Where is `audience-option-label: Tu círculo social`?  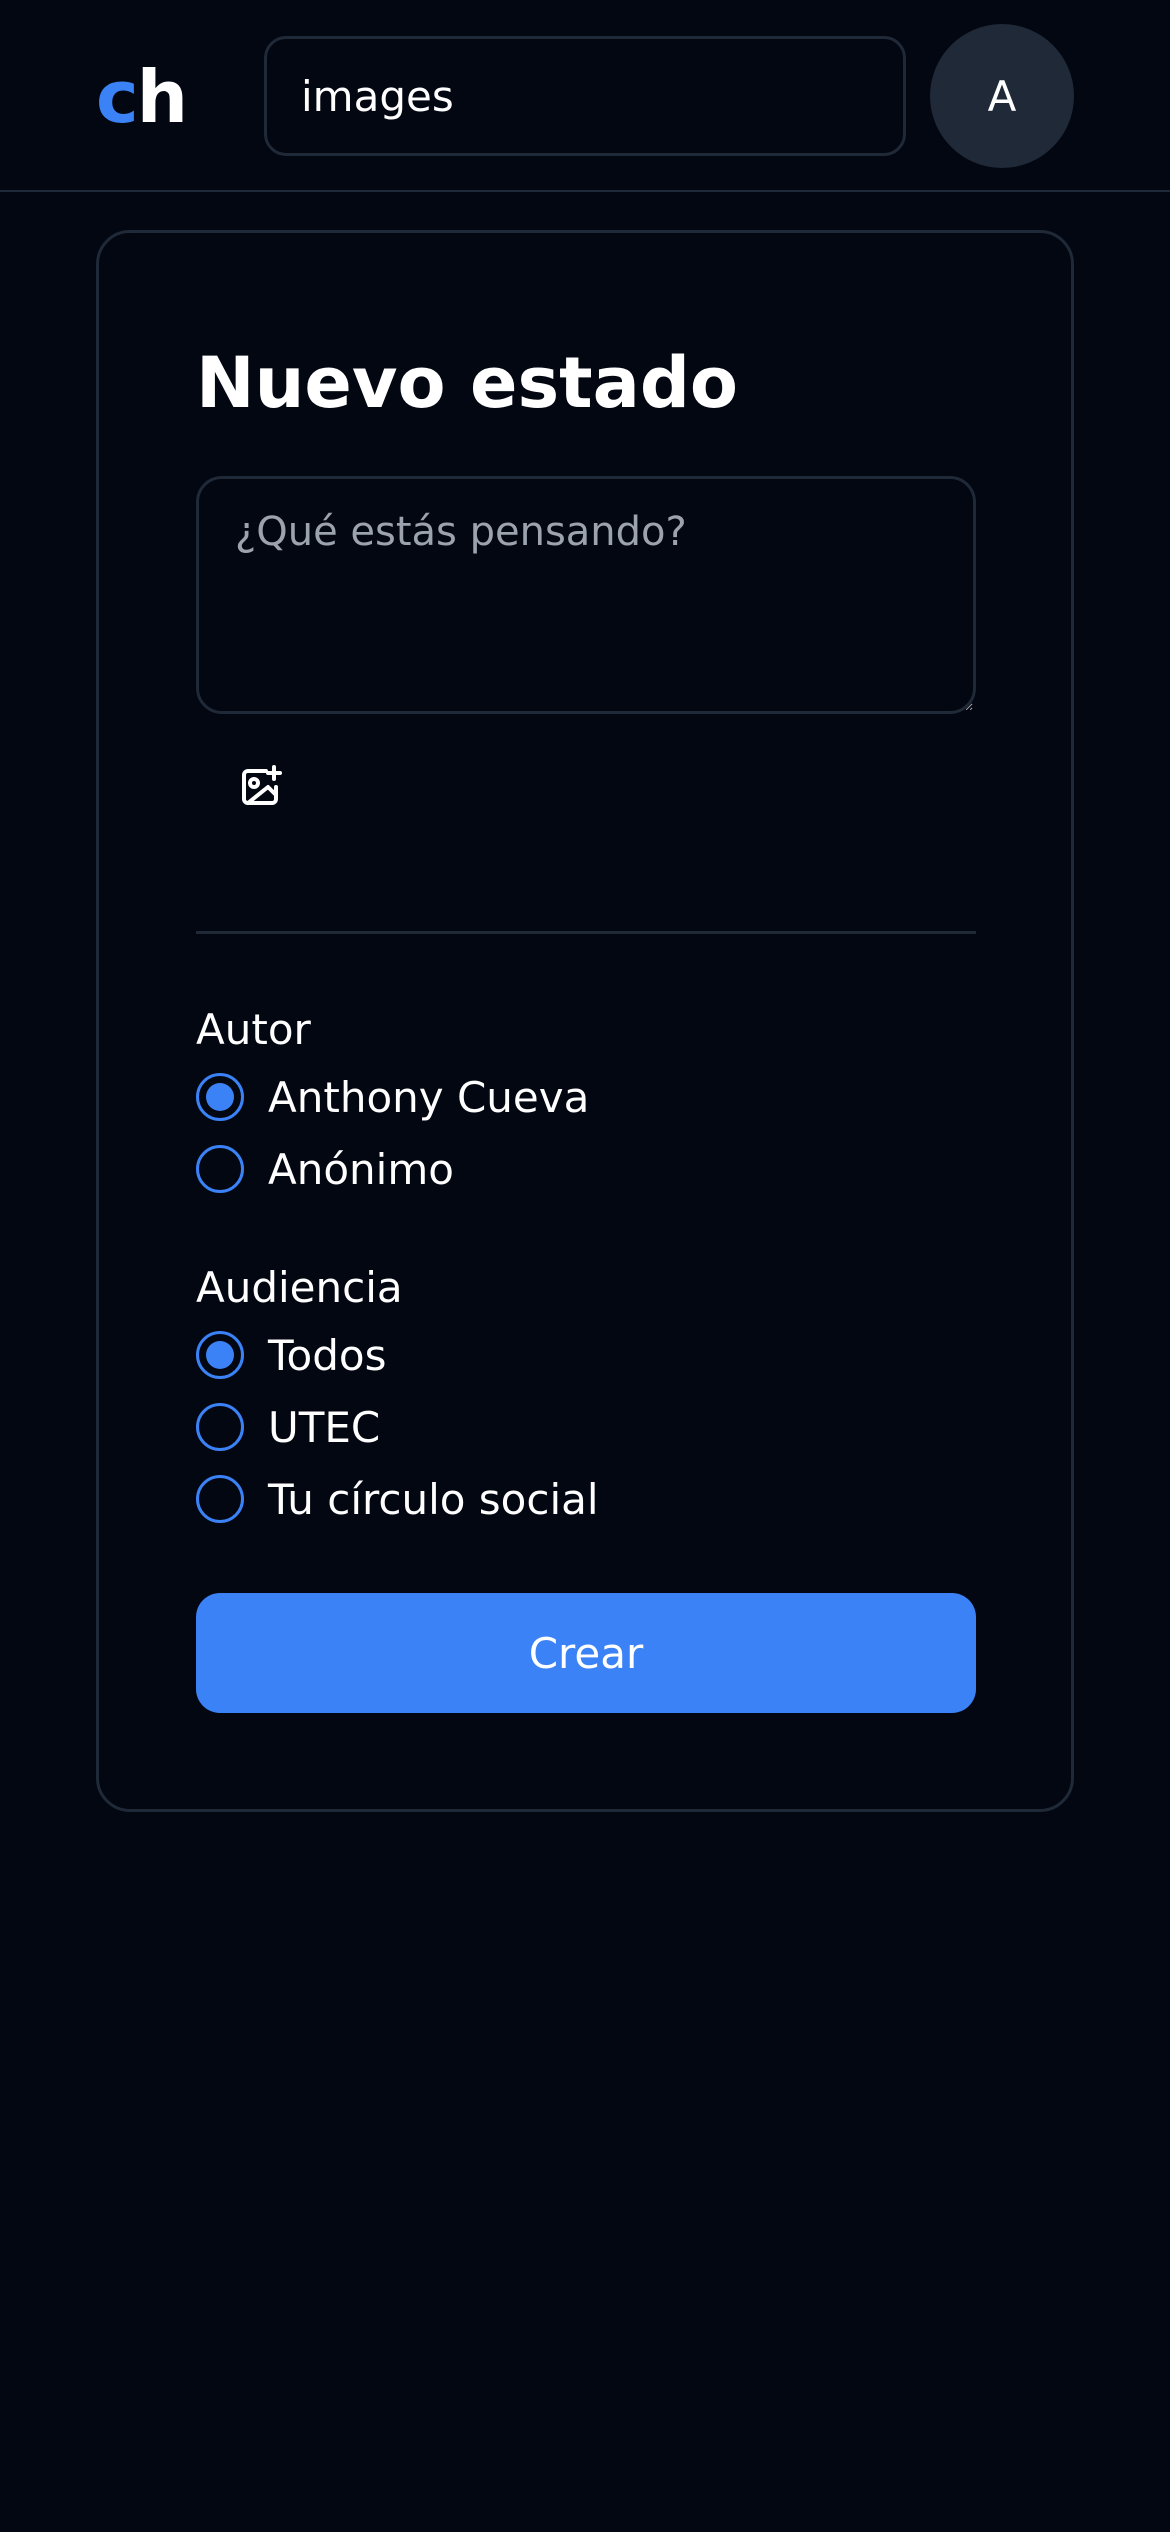 audience-option-label: Tu círculo social is located at coordinates (433, 1499).